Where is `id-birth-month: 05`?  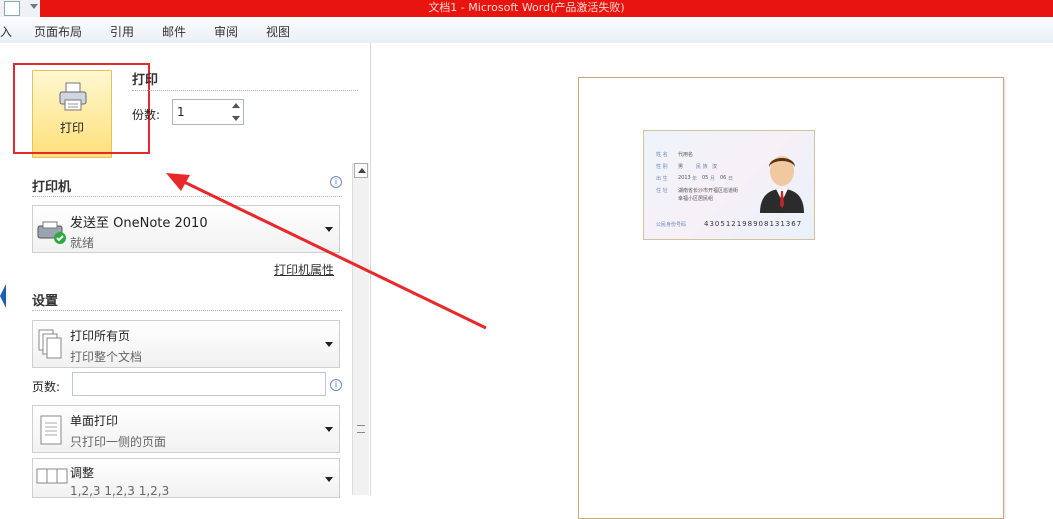
id-birth-month: 05 is located at coordinates (705, 178).